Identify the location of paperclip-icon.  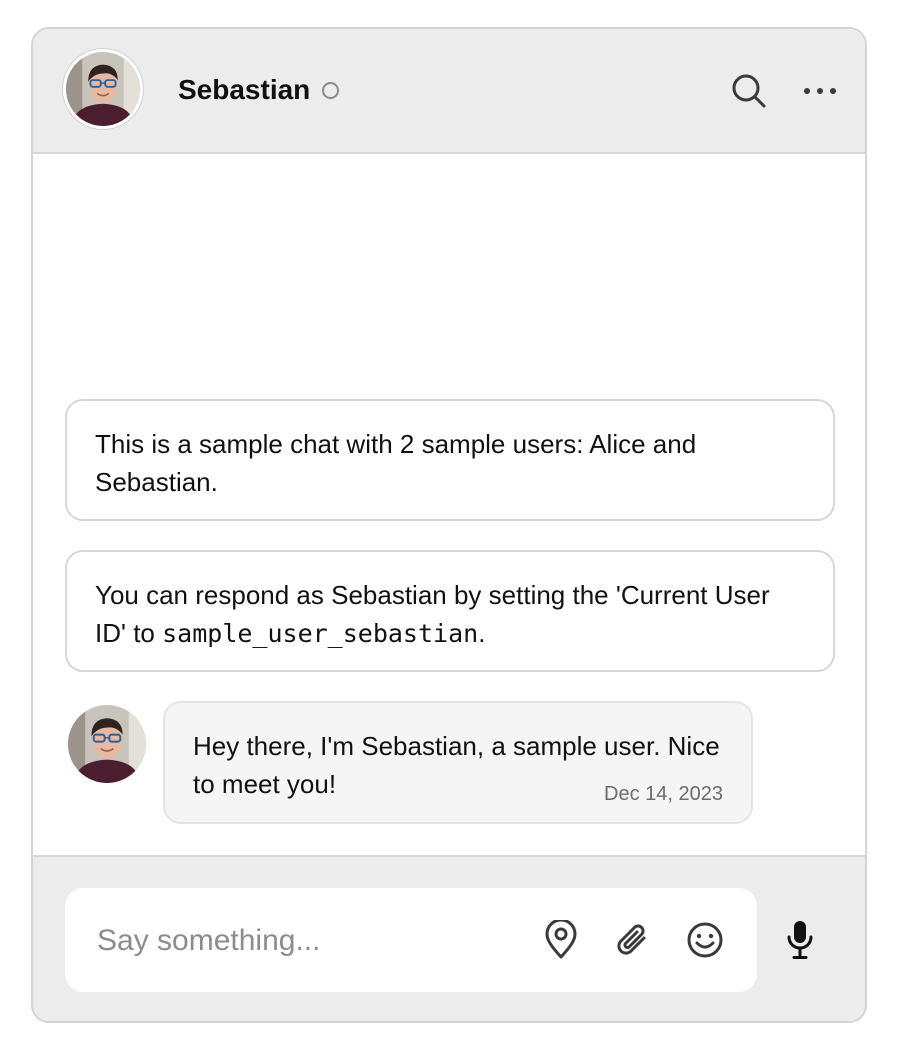
(631, 939).